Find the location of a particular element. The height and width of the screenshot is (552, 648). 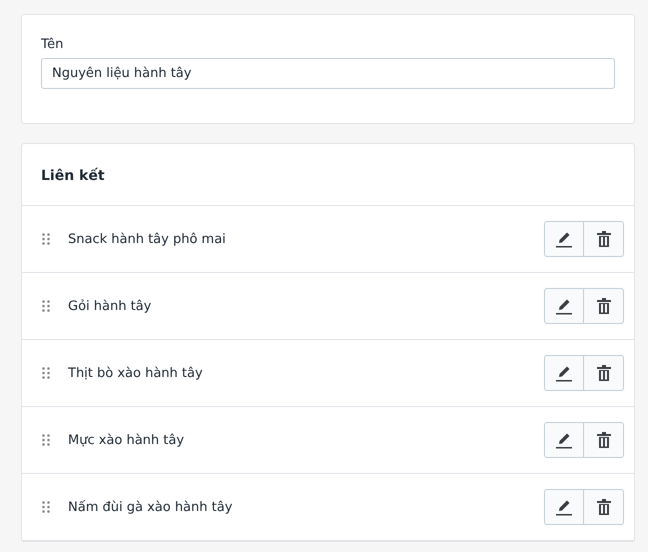

link-name: Mực xào hành tây is located at coordinates (127, 440).